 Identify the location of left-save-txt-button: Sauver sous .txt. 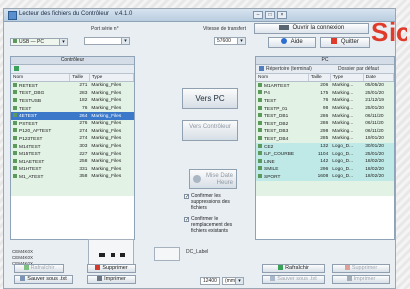
(43, 279).